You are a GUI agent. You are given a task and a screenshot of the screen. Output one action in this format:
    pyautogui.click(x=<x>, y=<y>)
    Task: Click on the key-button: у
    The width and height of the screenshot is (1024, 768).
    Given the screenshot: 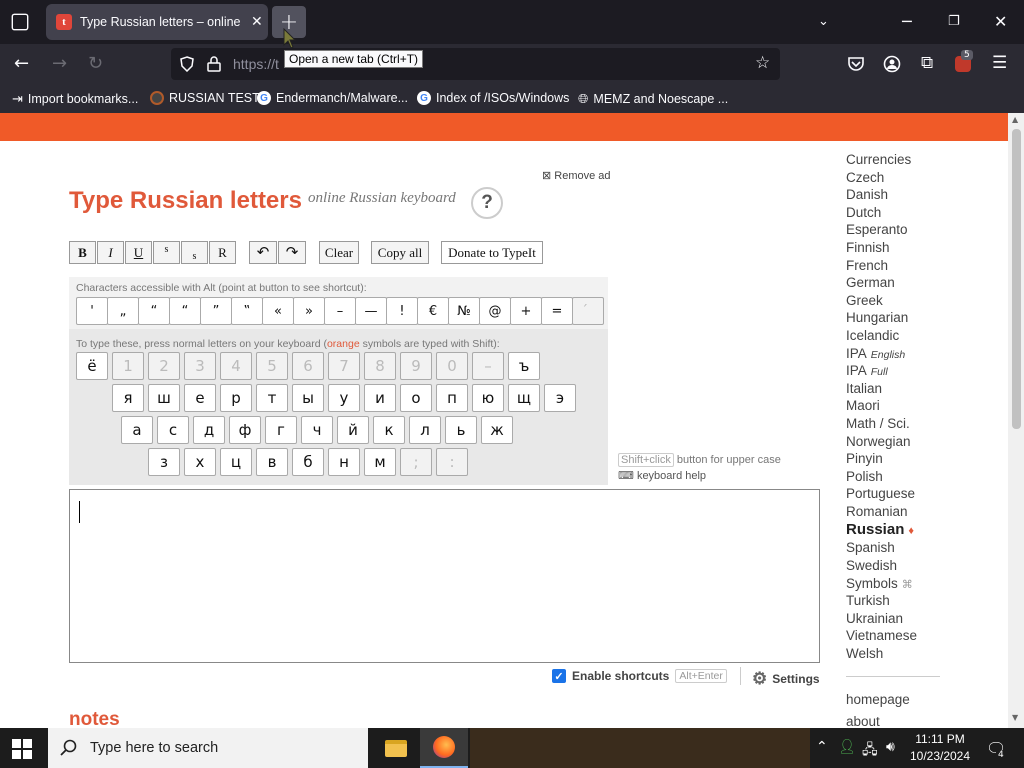 What is the action you would take?
    pyautogui.click(x=344, y=398)
    